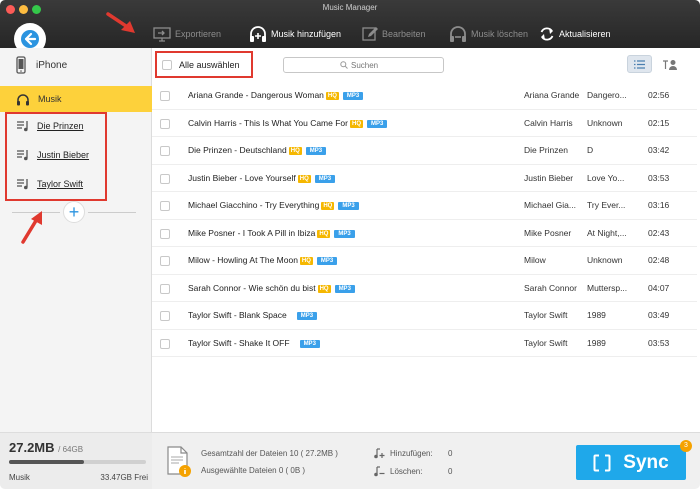 The width and height of the screenshot is (700, 489). Describe the element at coordinates (393, 34) in the screenshot. I see `edit-button: Bearbeiten` at that location.